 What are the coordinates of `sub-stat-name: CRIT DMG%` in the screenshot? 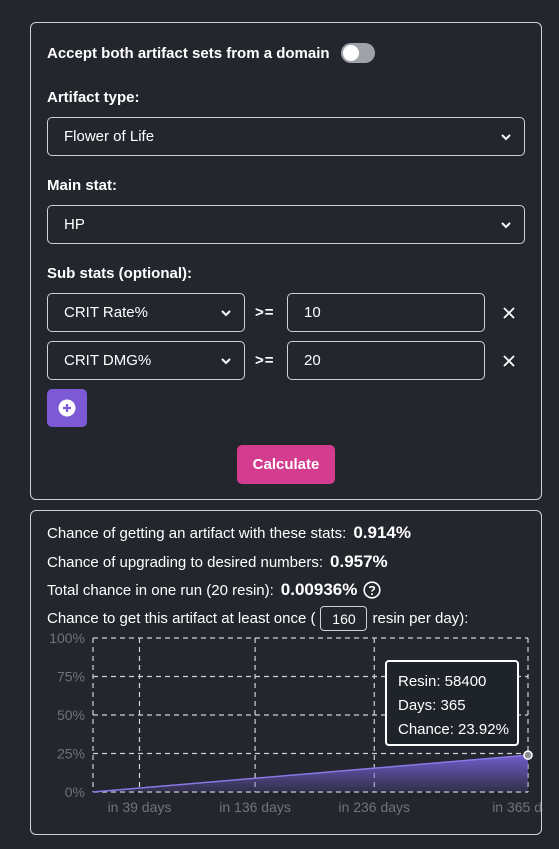 It's located at (108, 360).